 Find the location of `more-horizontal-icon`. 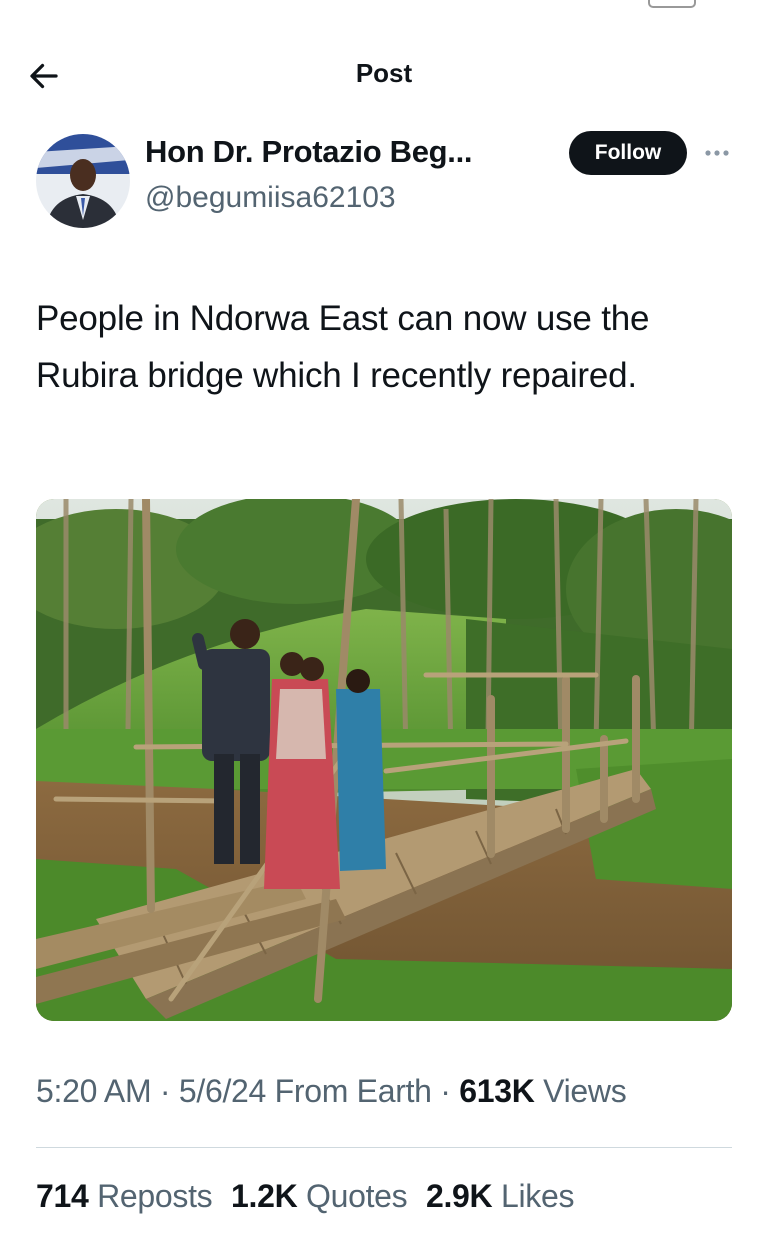

more-horizontal-icon is located at coordinates (717, 153).